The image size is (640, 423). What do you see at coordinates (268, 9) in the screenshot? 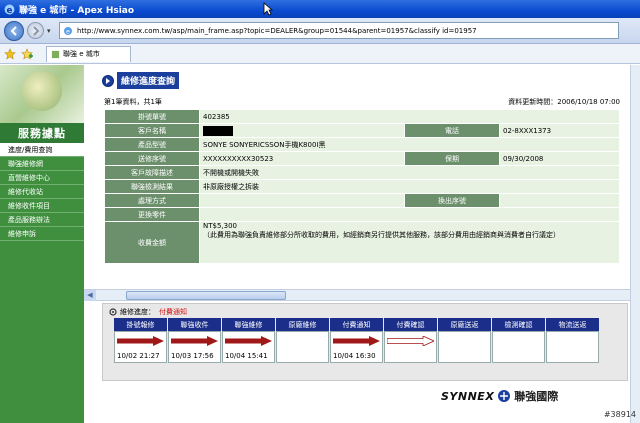
I see `mouse-cursor-icon` at bounding box center [268, 9].